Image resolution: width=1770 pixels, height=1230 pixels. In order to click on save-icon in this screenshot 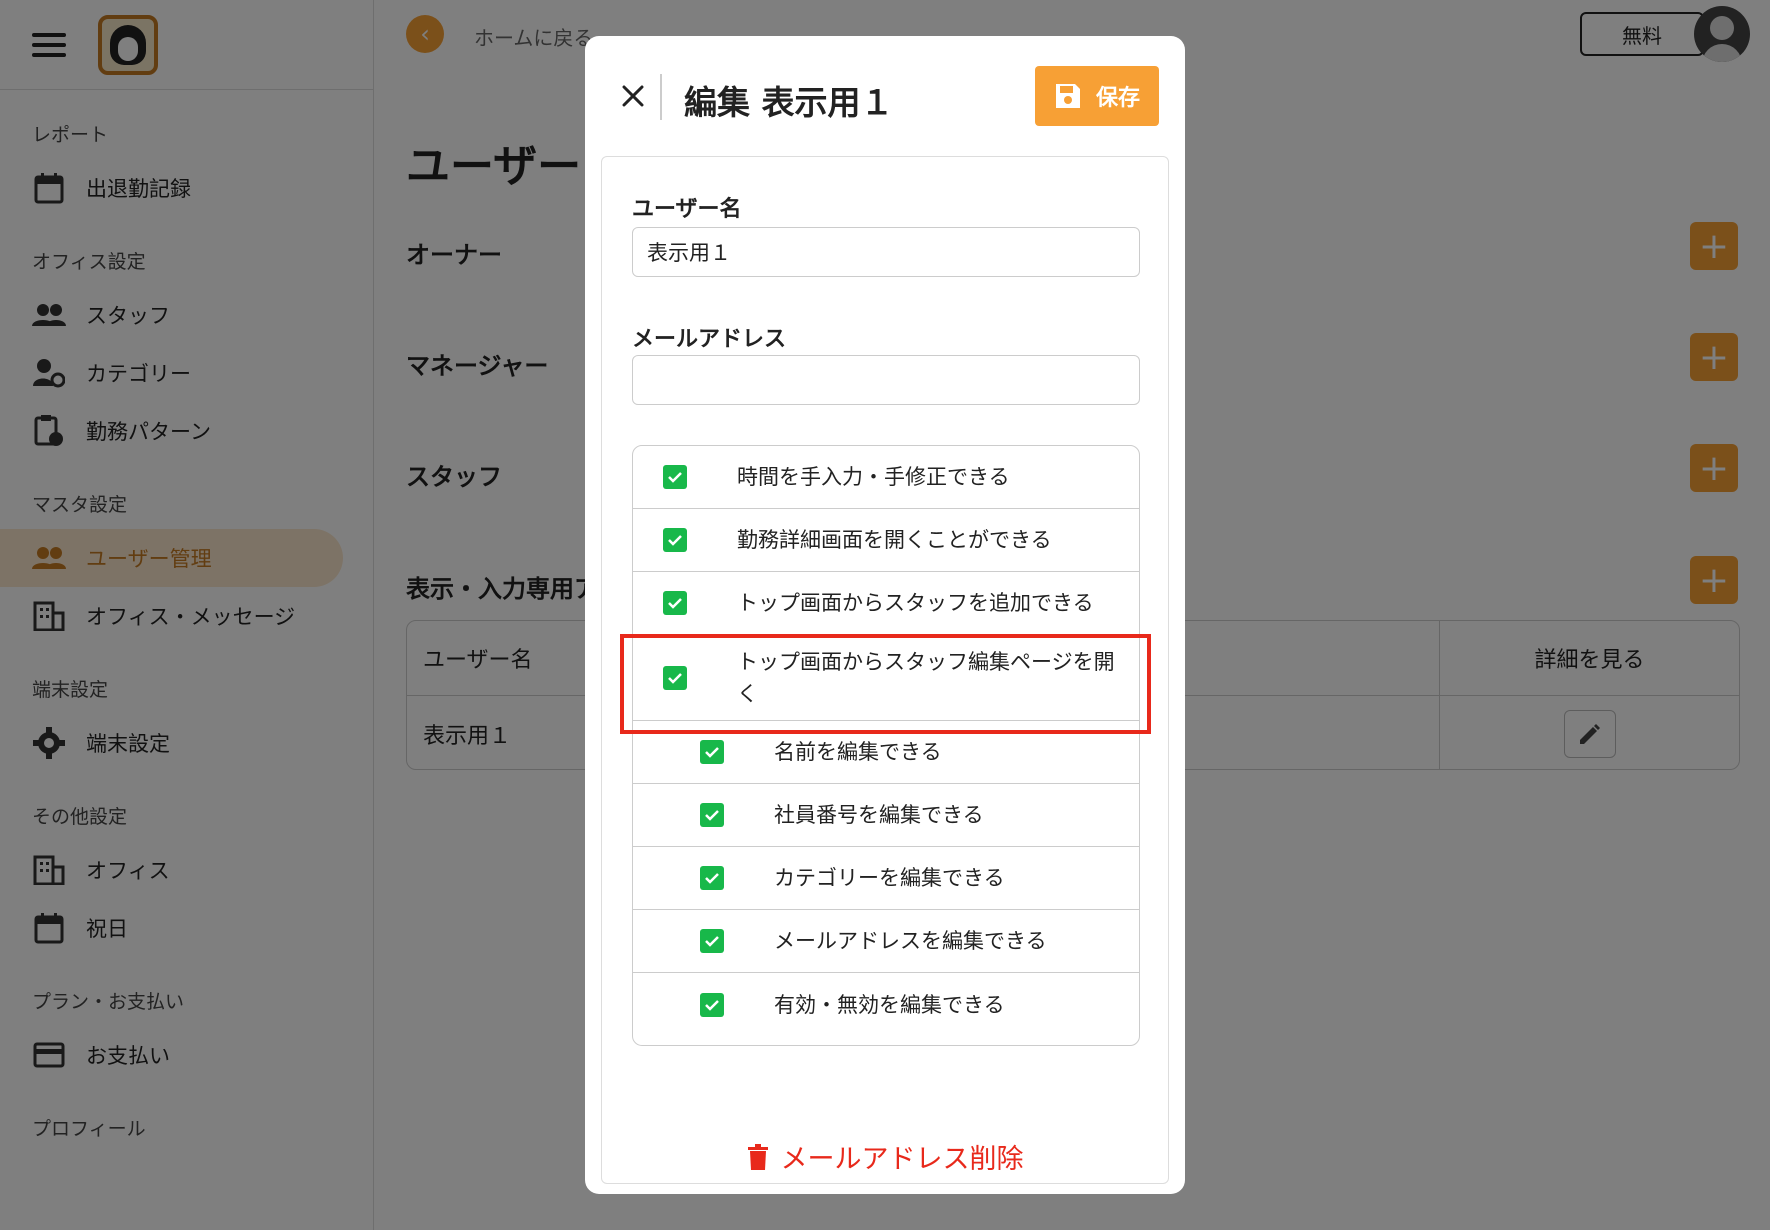, I will do `click(1067, 96)`.